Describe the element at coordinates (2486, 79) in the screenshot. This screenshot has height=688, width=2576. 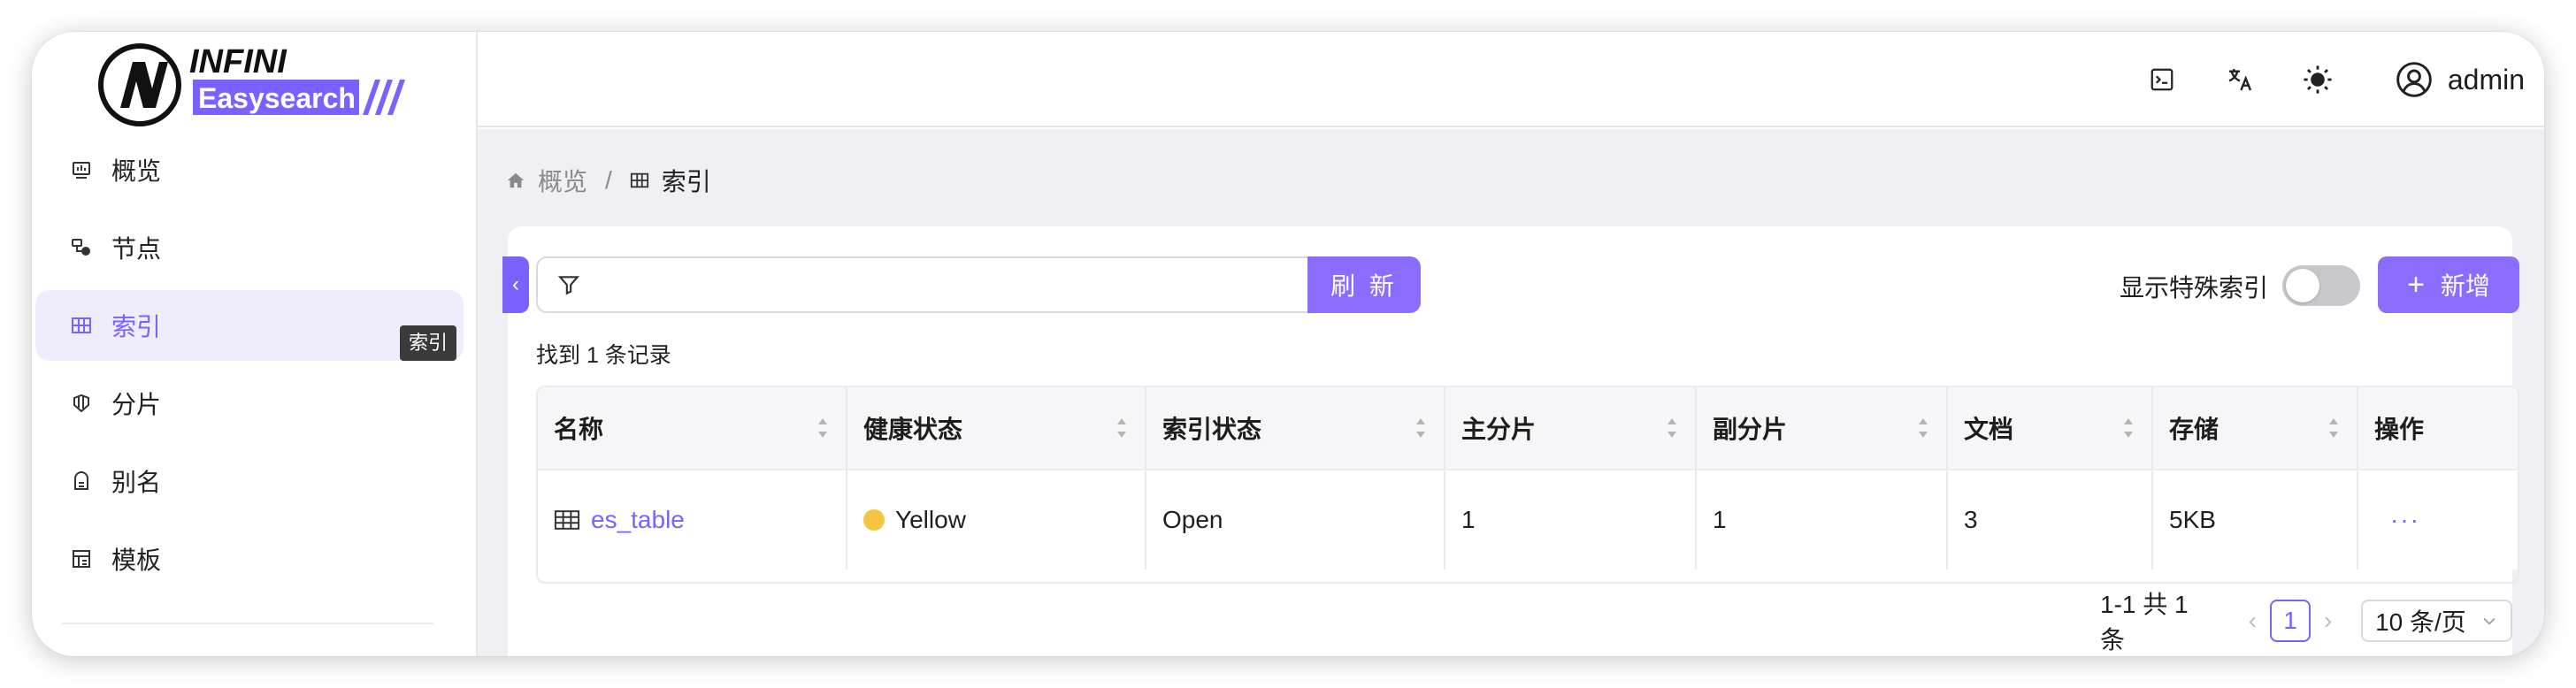
I see `user-name: admin` at that location.